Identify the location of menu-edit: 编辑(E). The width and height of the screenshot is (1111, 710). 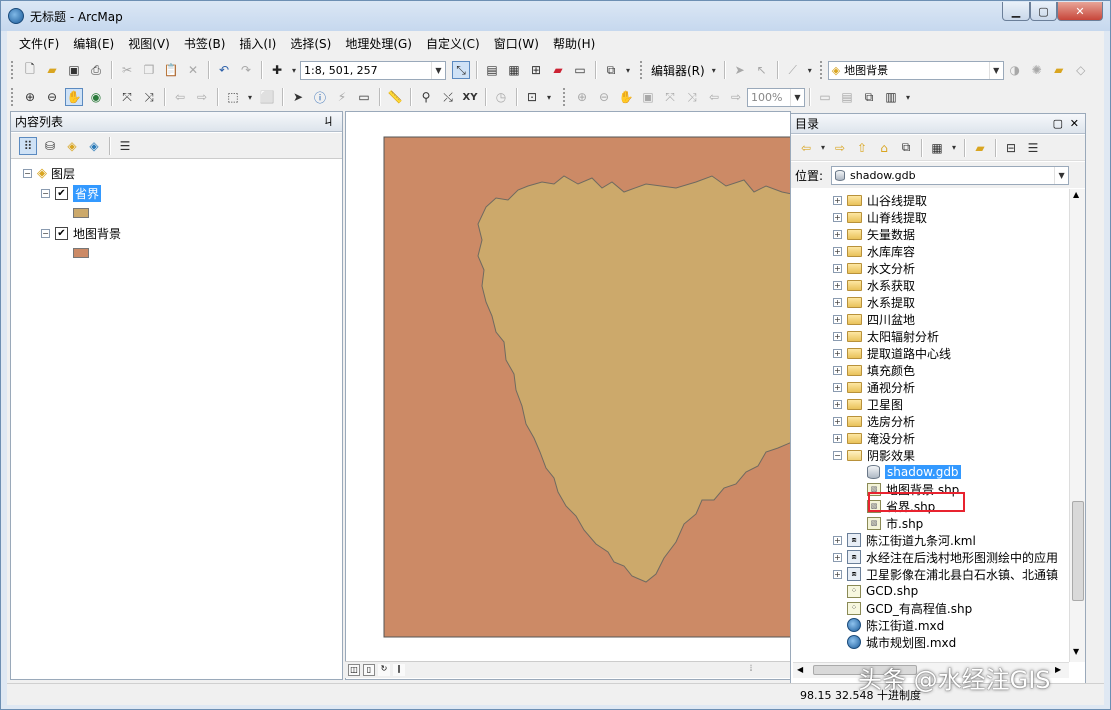
(94, 44).